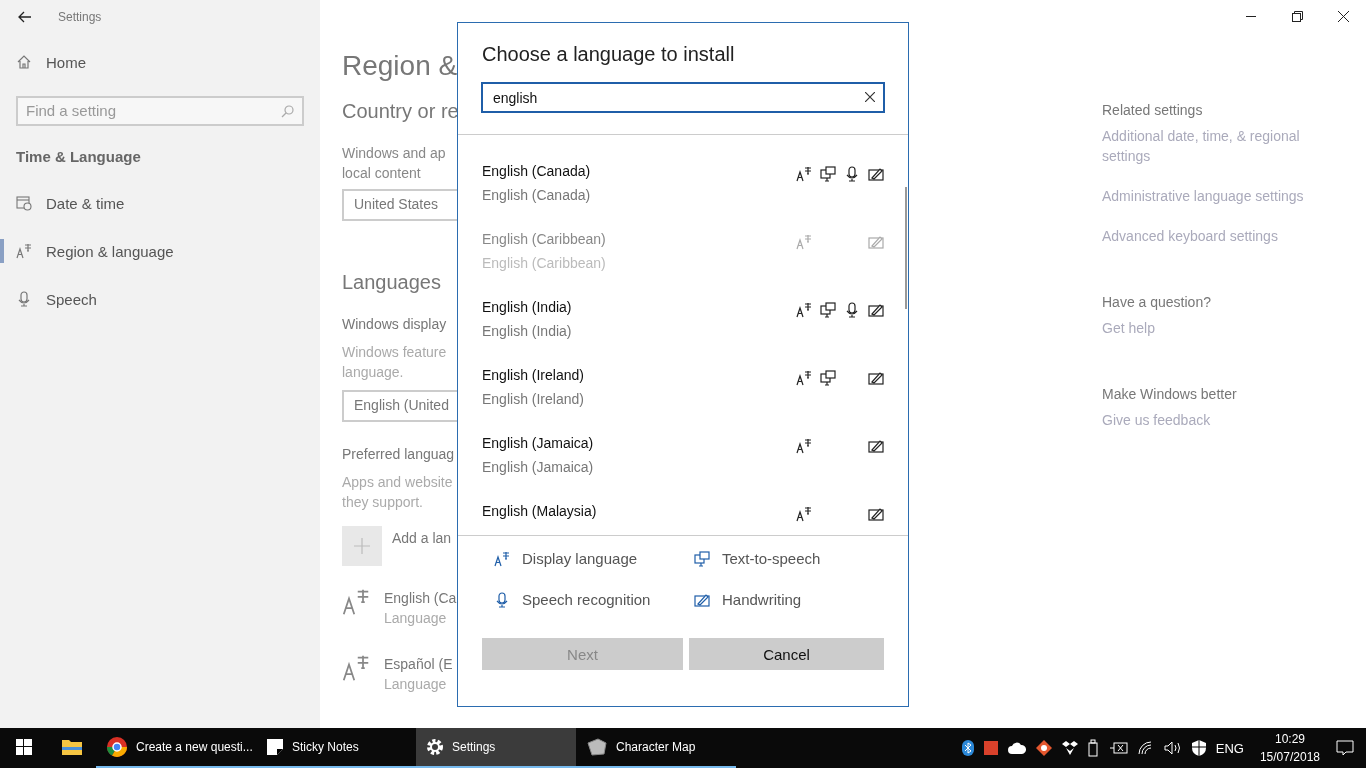 The width and height of the screenshot is (1366, 768). I want to click on nav-item: Speech, so click(71, 299).